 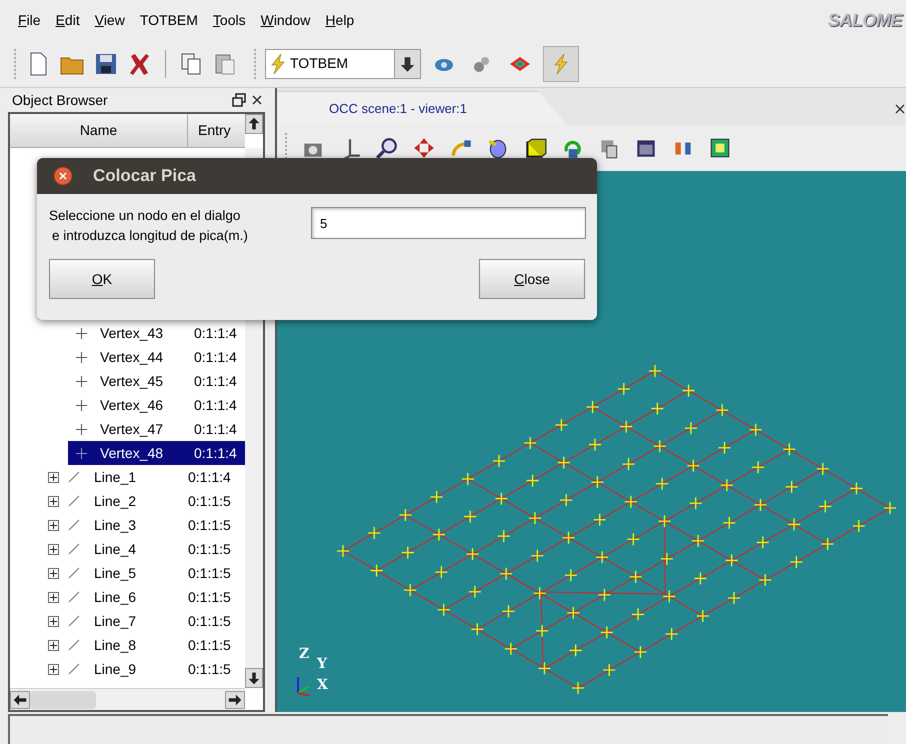 I want to click on object-name: Line_3, so click(x=116, y=525).